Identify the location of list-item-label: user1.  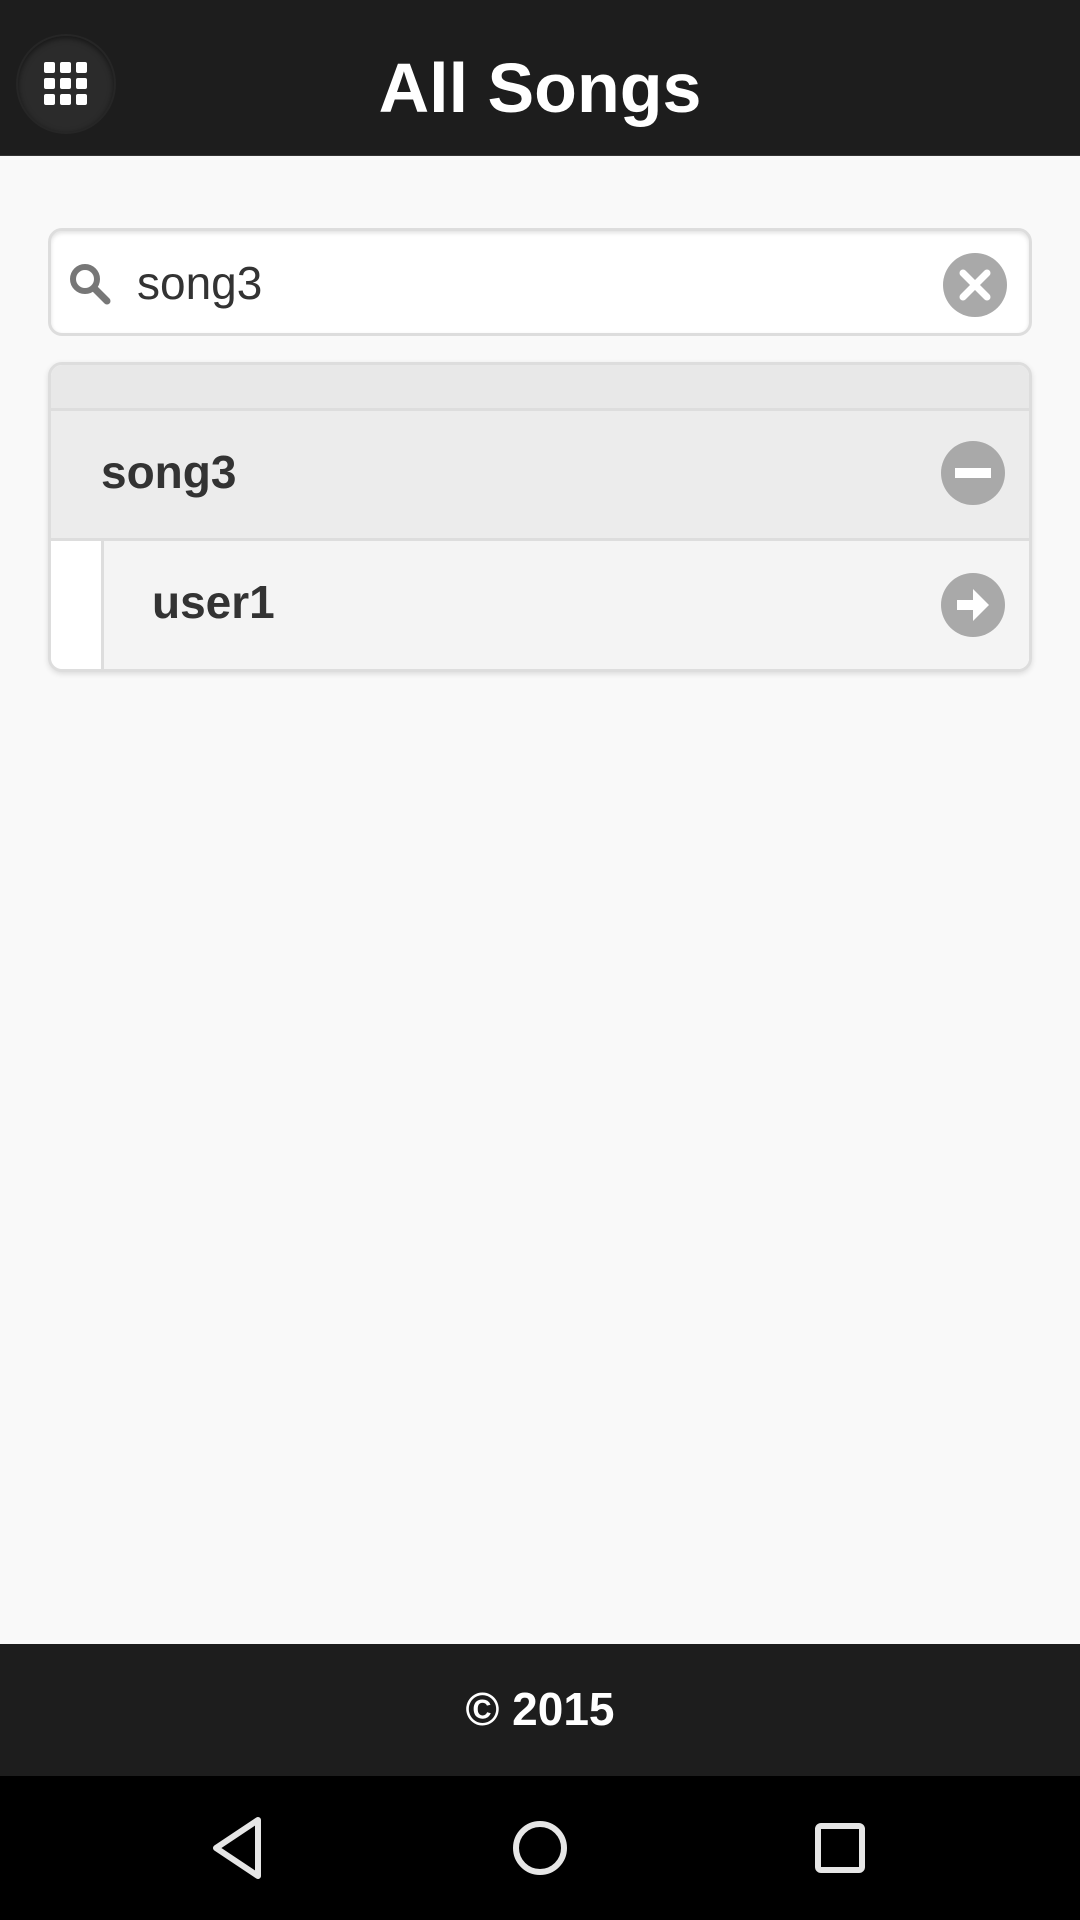
(213, 602).